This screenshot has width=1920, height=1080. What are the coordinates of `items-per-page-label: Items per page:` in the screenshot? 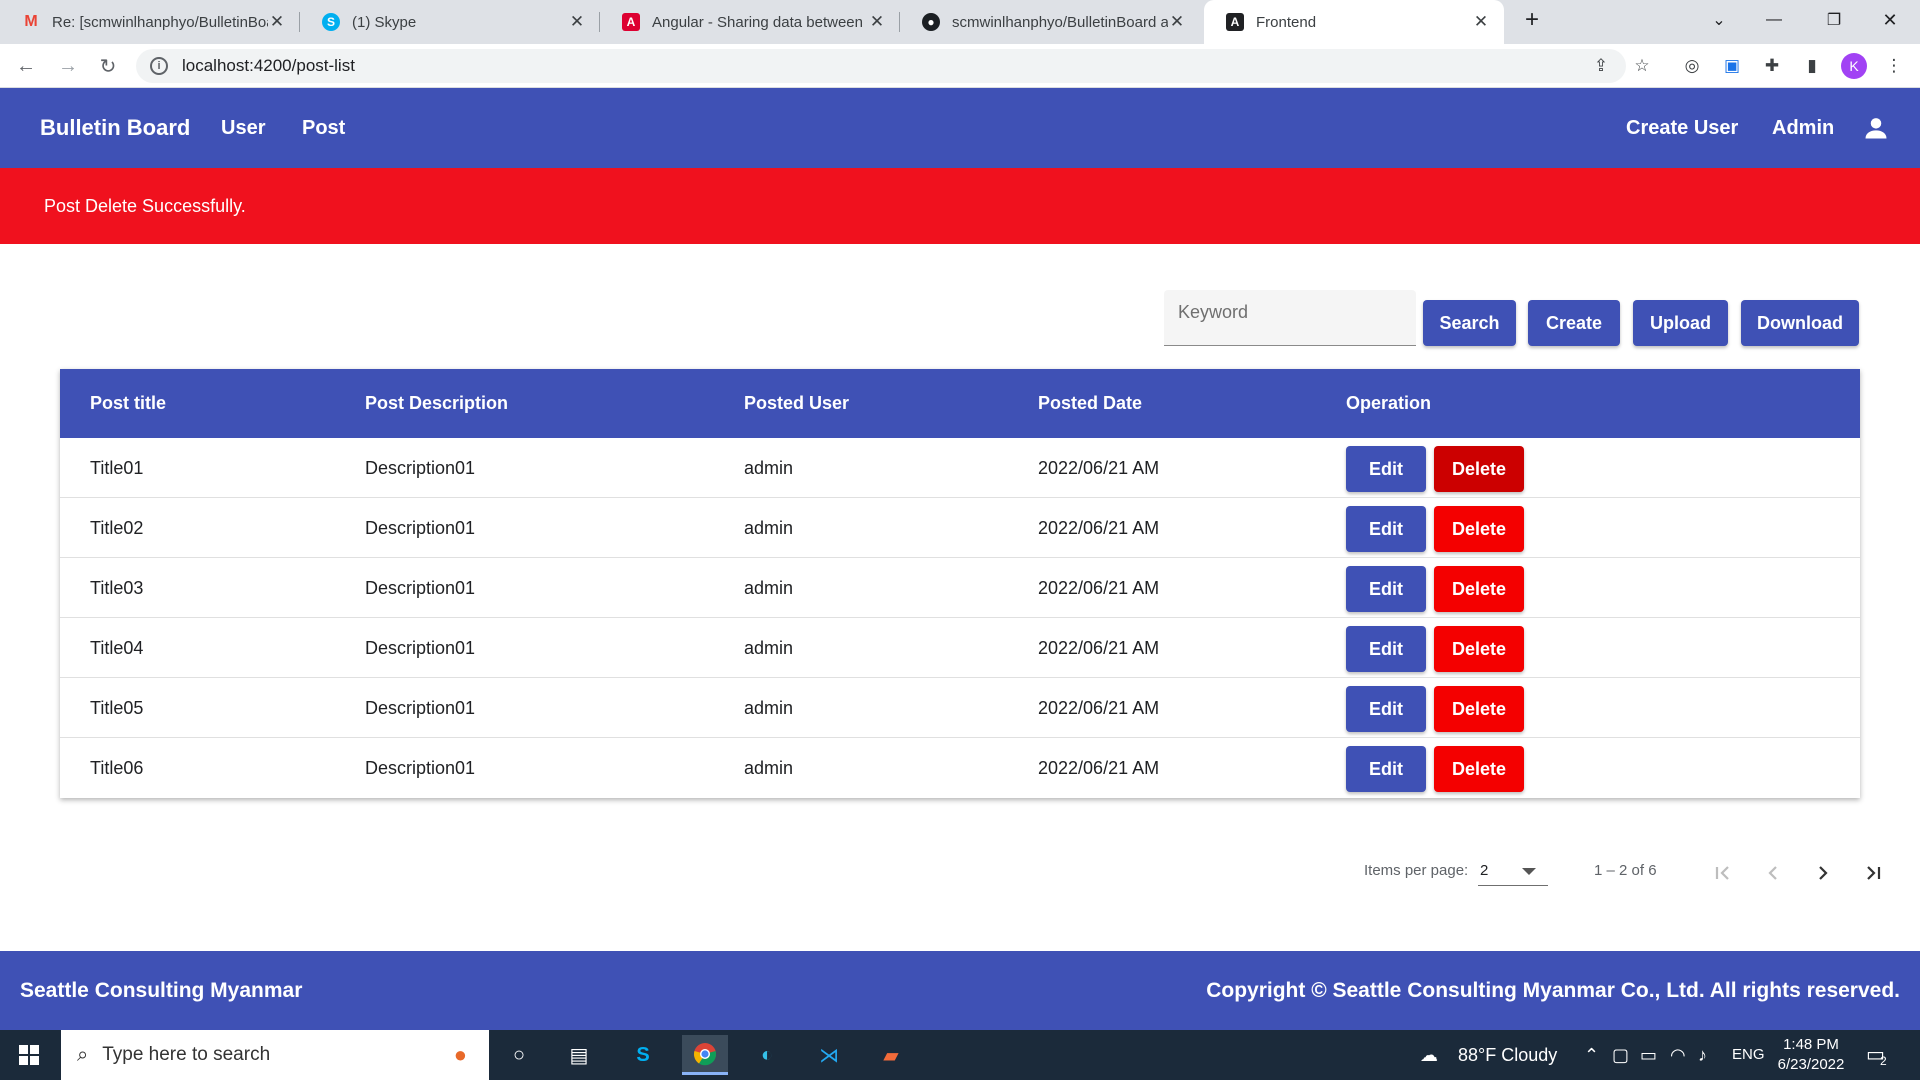 It's located at (1416, 870).